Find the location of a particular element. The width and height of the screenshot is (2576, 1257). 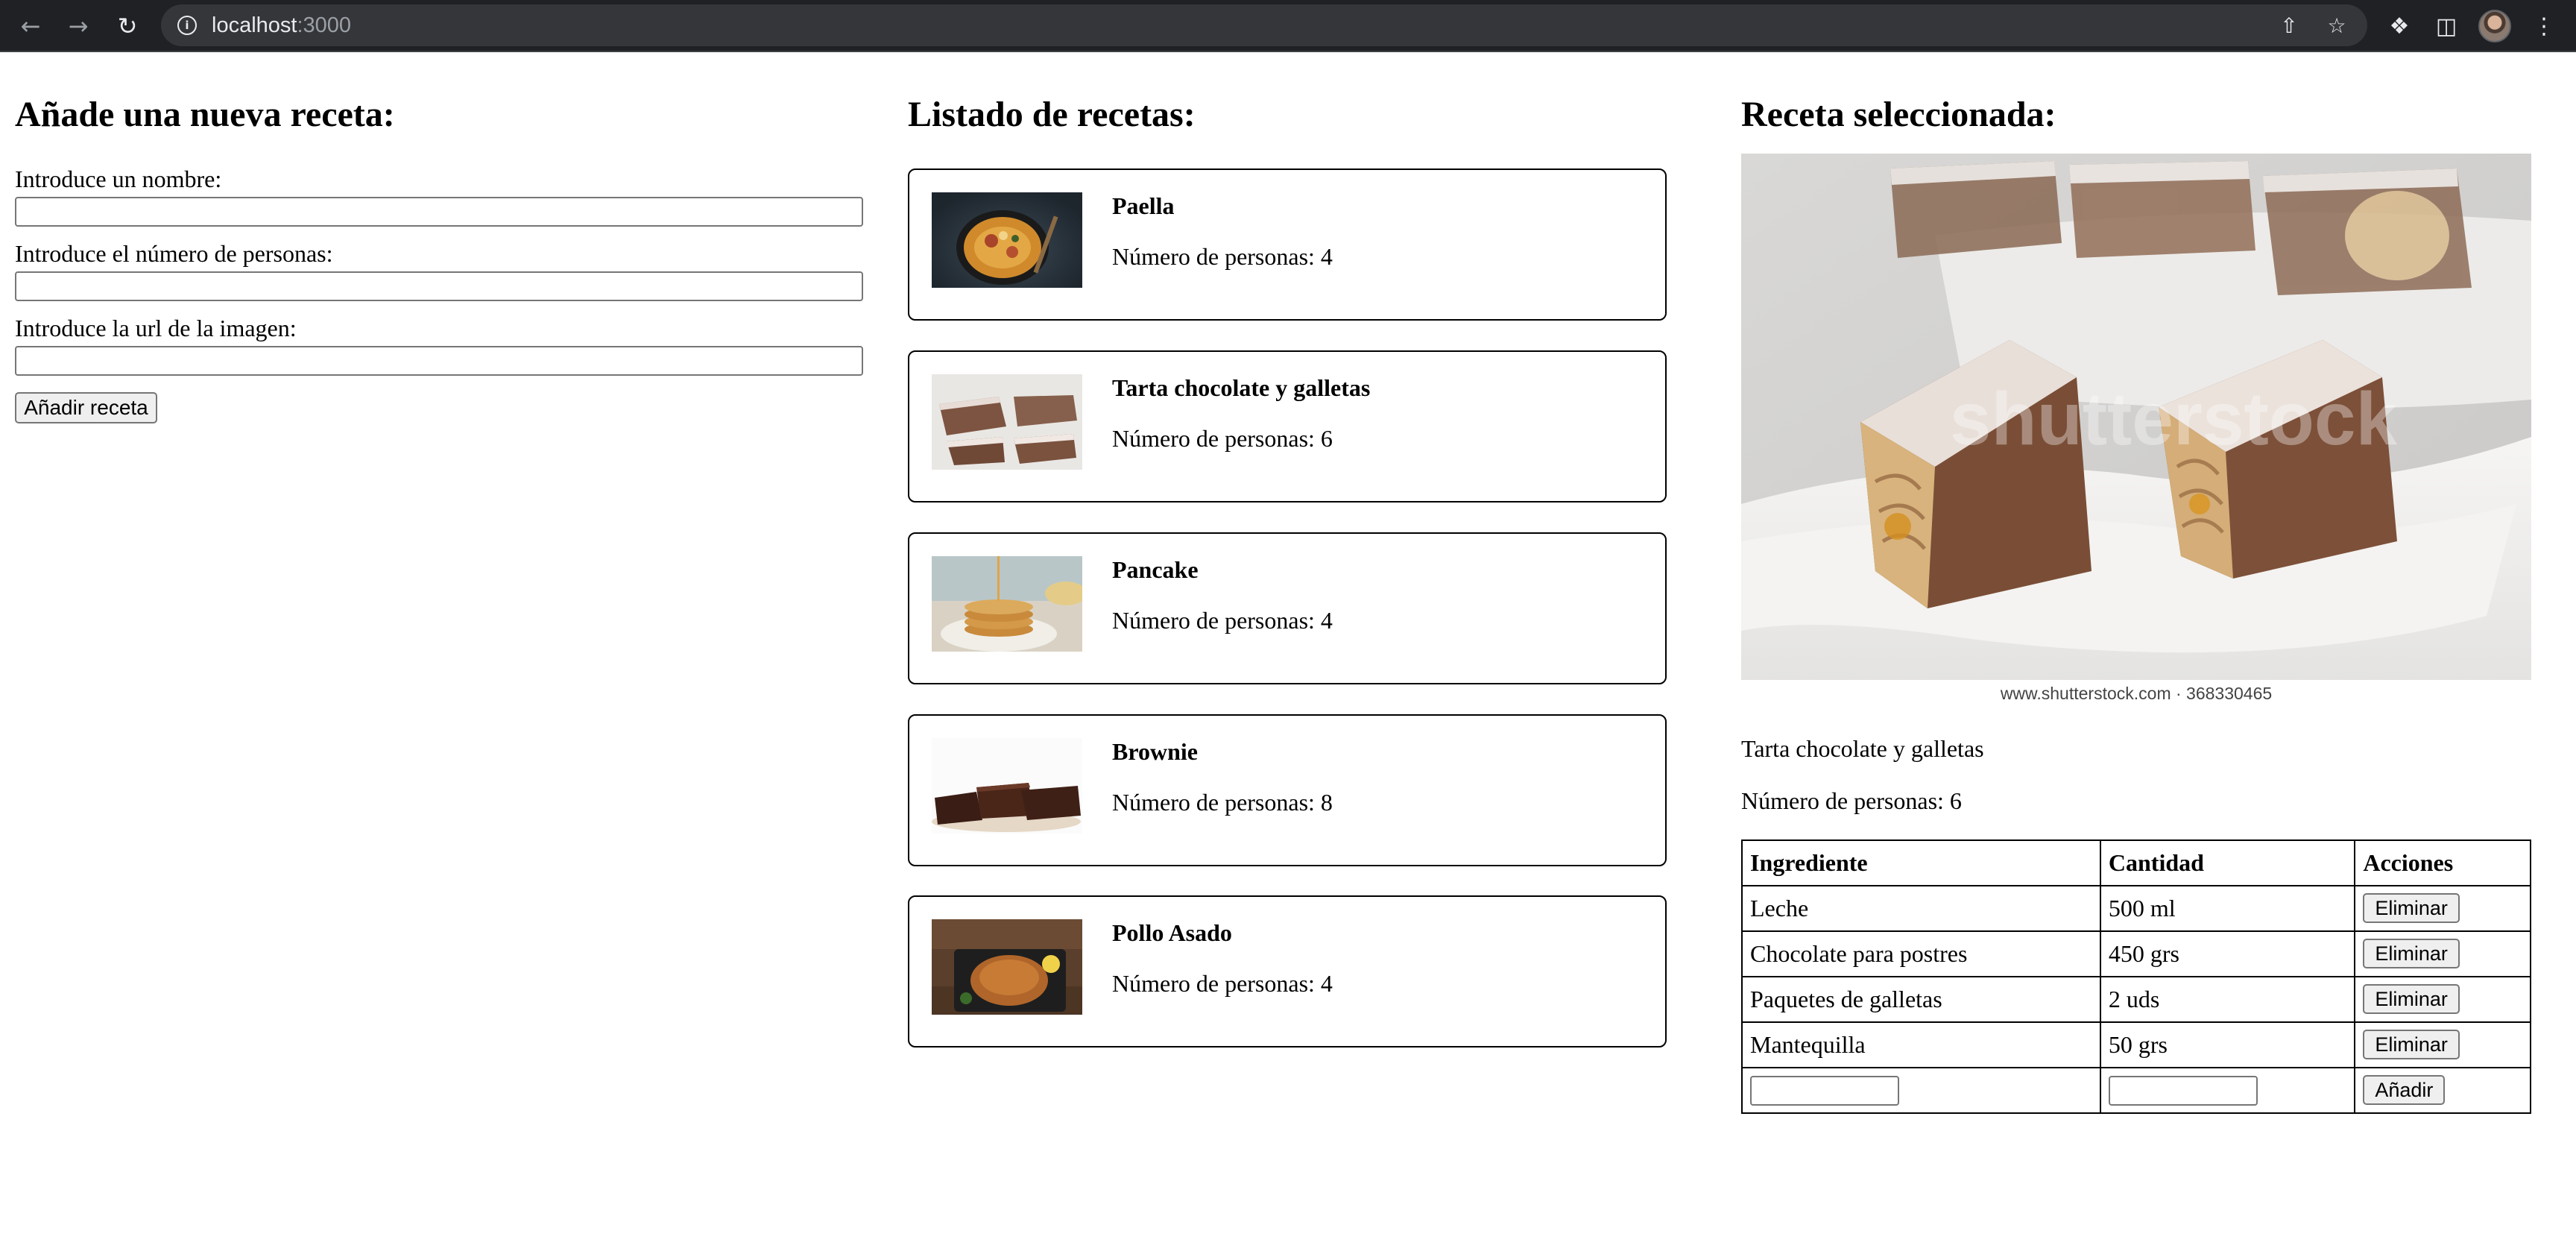

quantity-cell: 2 uds is located at coordinates (2227, 1000).